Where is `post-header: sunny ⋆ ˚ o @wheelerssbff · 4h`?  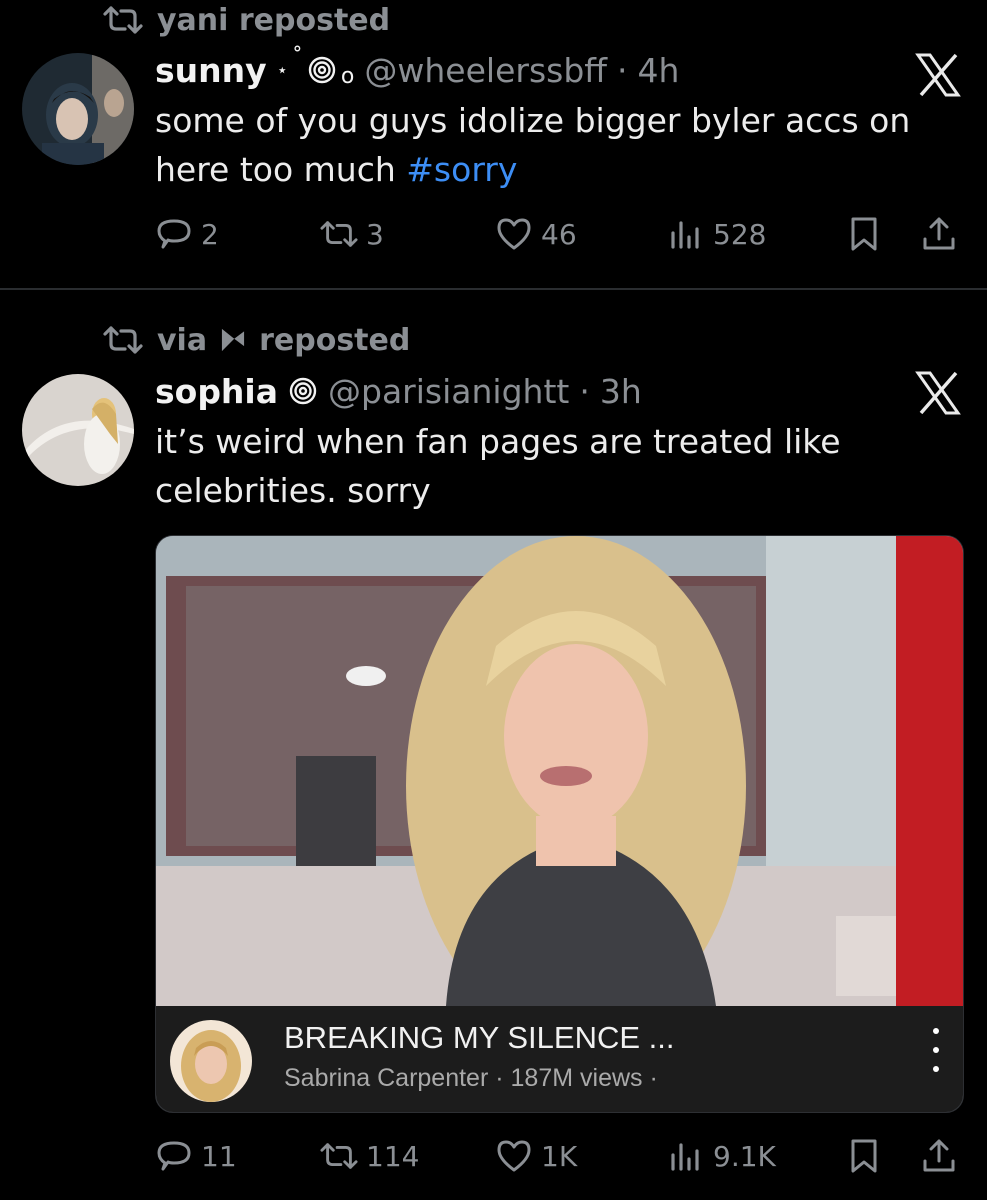
post-header: sunny ⋆ ˚ o @wheelerssbff · 4h is located at coordinates (417, 68).